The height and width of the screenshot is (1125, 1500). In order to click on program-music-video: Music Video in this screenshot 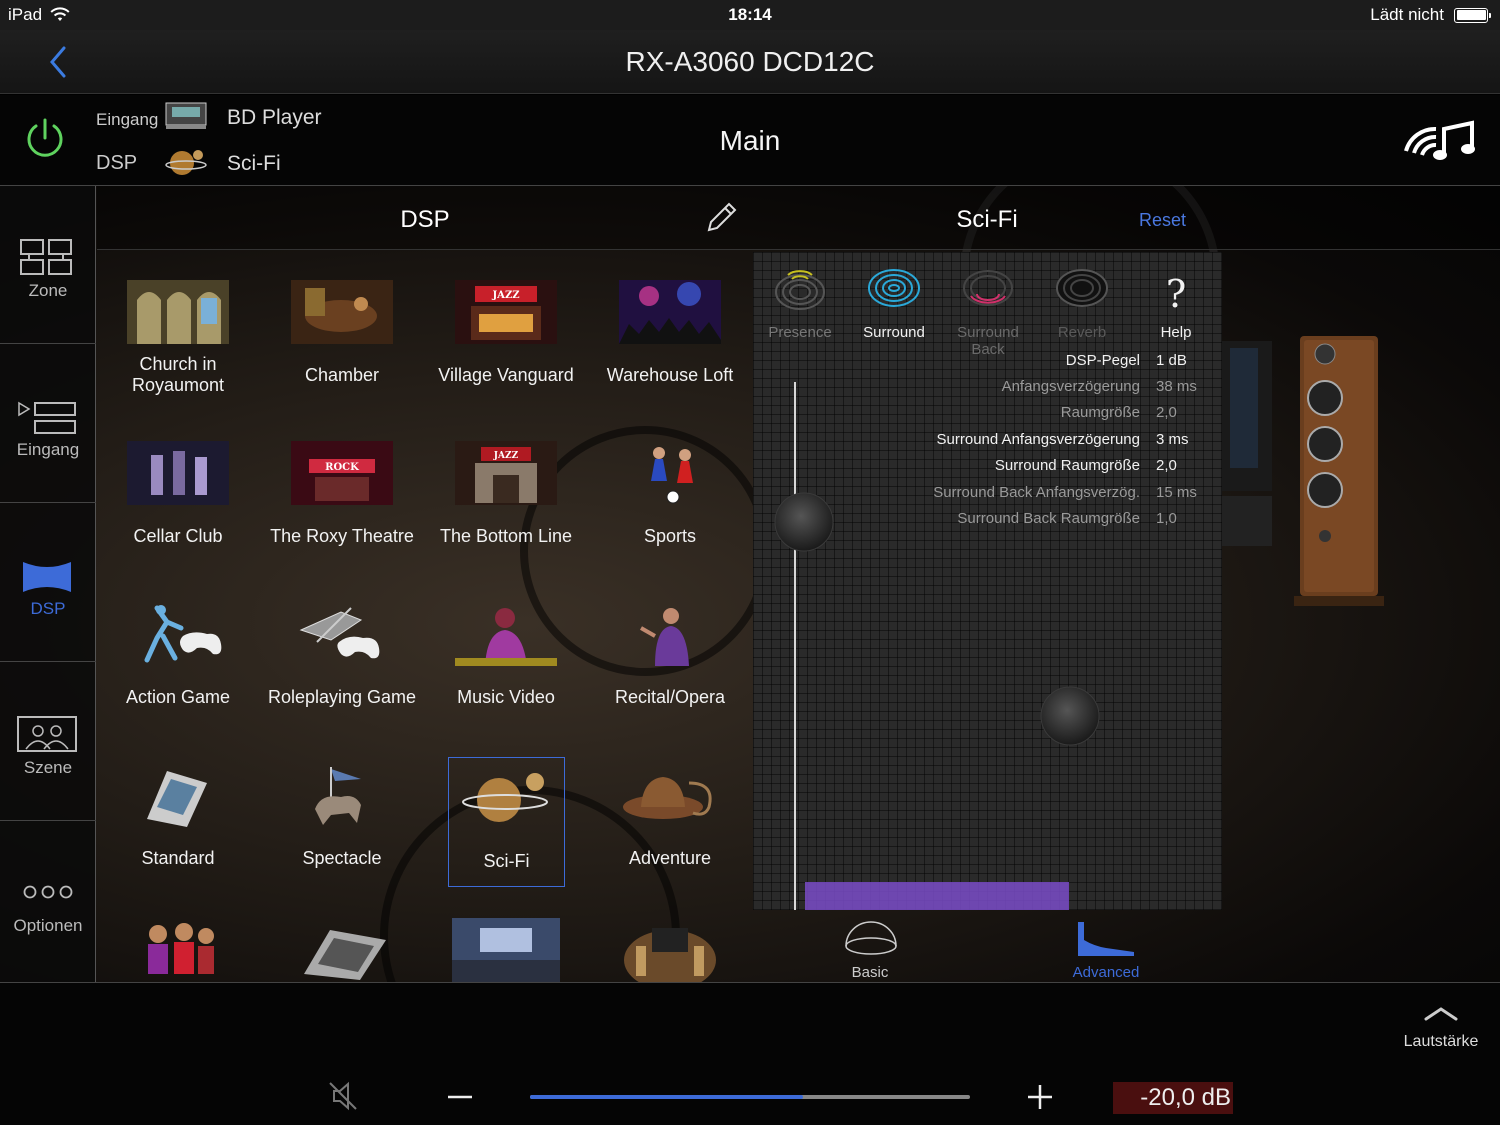, I will do `click(506, 657)`.